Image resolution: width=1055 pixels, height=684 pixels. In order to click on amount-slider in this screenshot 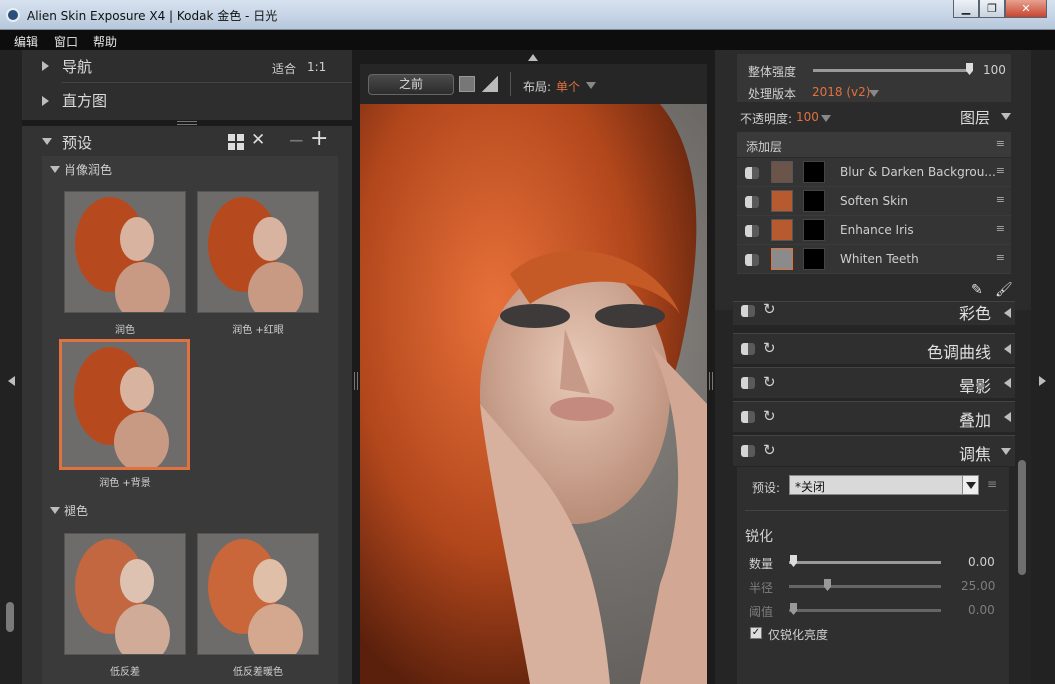, I will do `click(865, 562)`.